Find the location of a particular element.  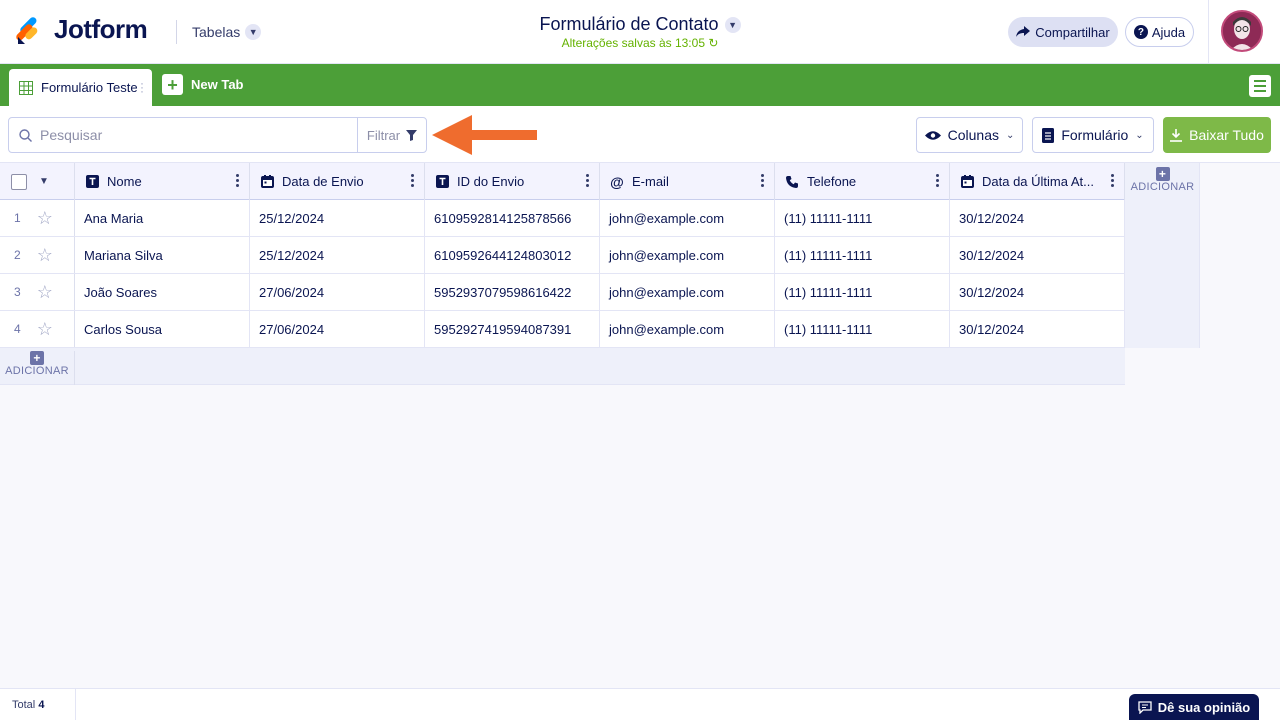

cell-id-envio: 6109592644124803012 is located at coordinates (512, 255).